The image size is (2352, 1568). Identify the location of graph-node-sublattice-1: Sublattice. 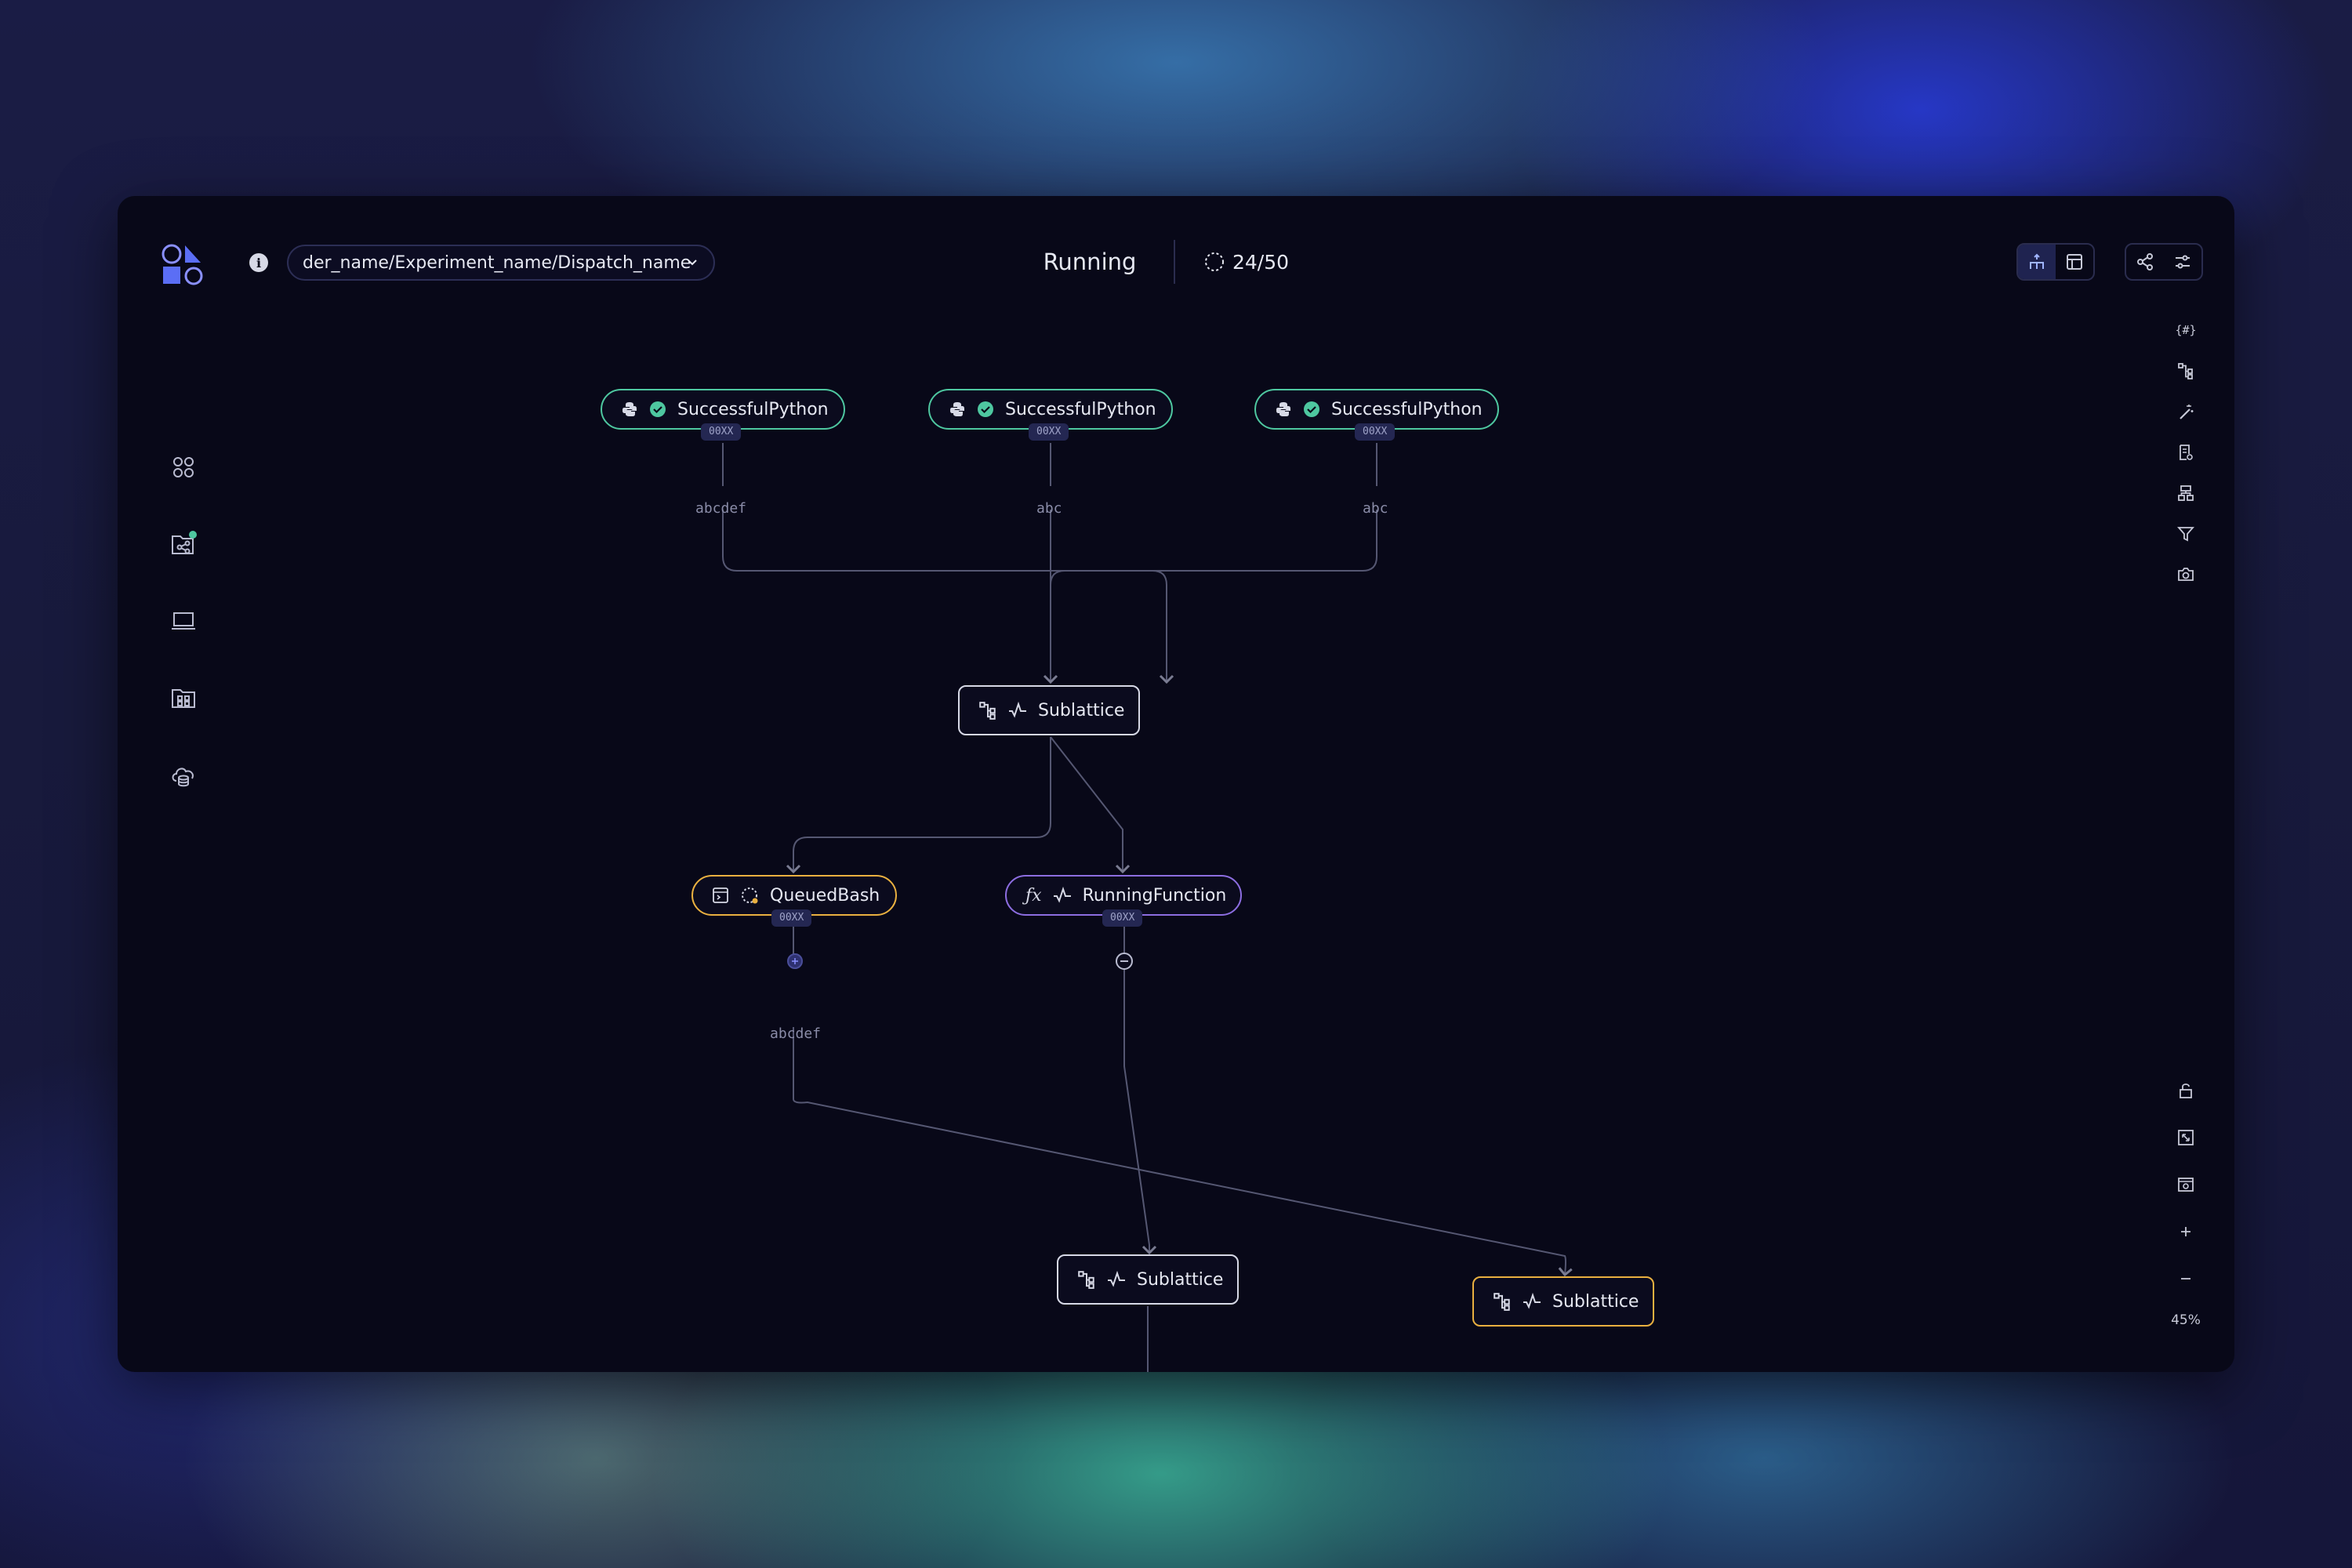
(1049, 710).